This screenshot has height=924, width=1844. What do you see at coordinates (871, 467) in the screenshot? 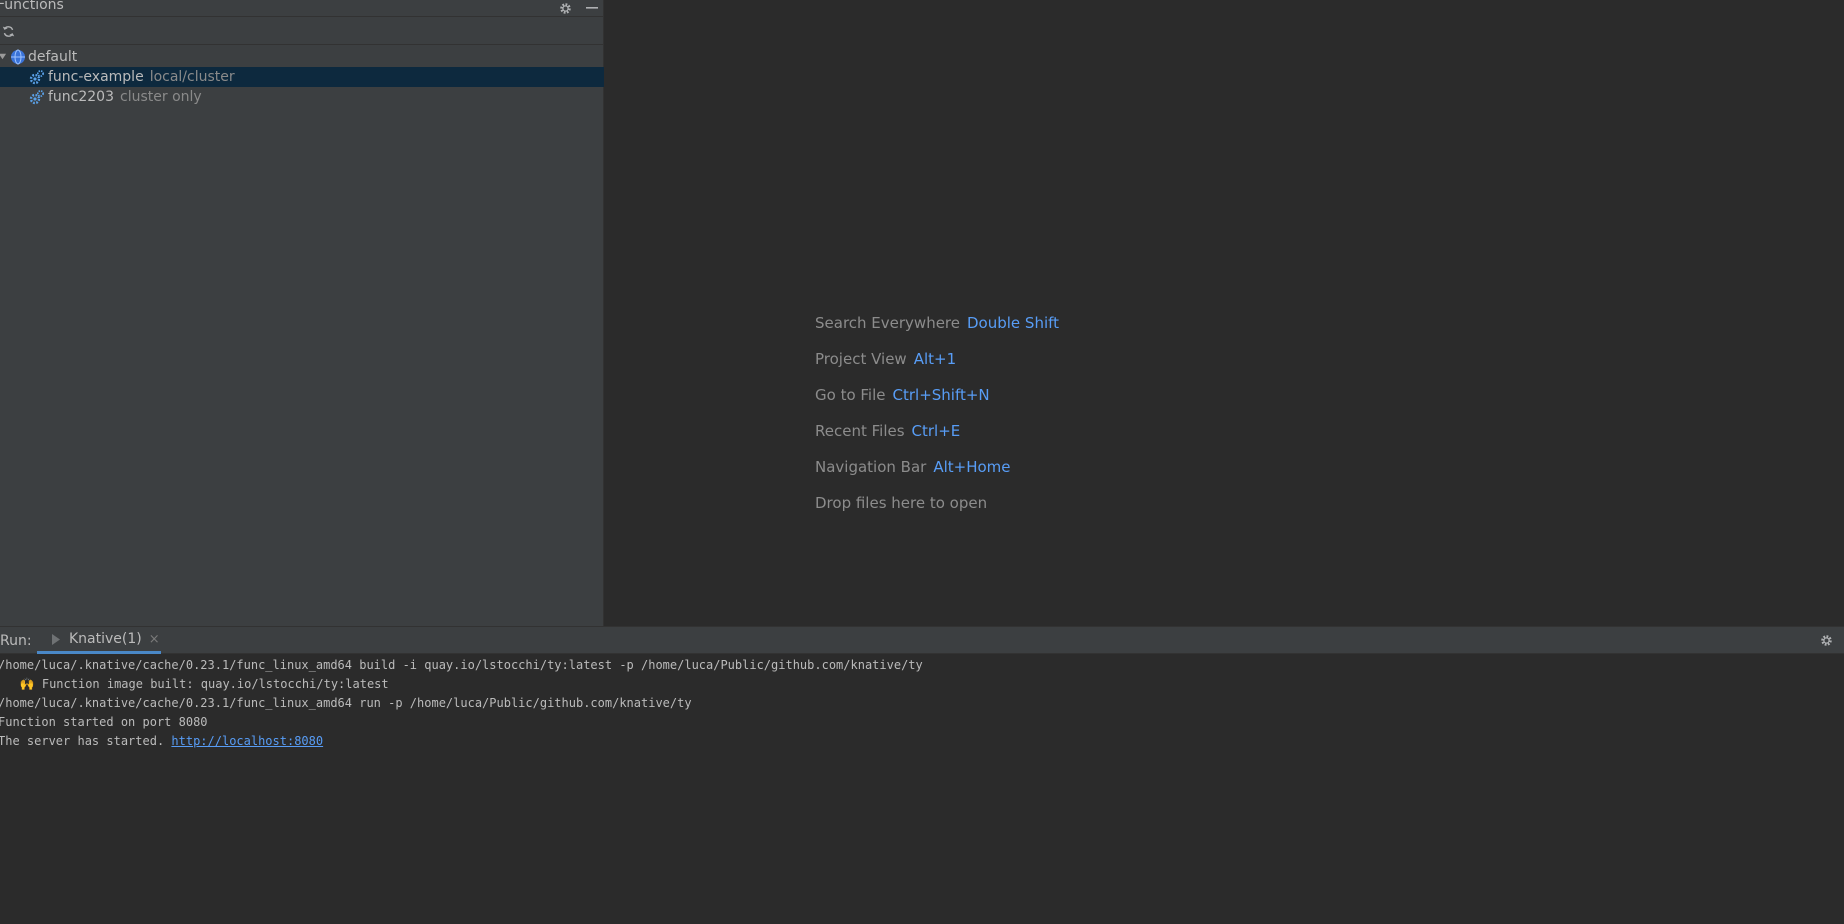
I see `hint-action: Navigation Bar` at bounding box center [871, 467].